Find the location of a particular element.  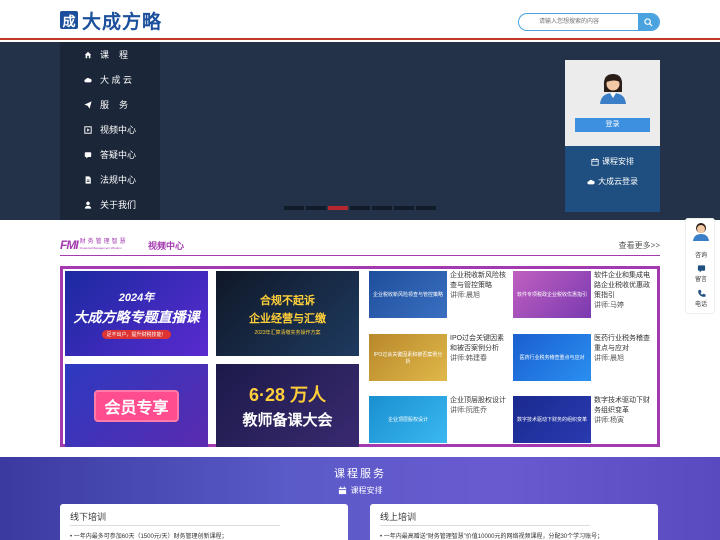

course-card: 企业税收新风险领查与管控策略 企业税收新风险核查与管控策略 讲师:晨旭 is located at coordinates (439, 294).